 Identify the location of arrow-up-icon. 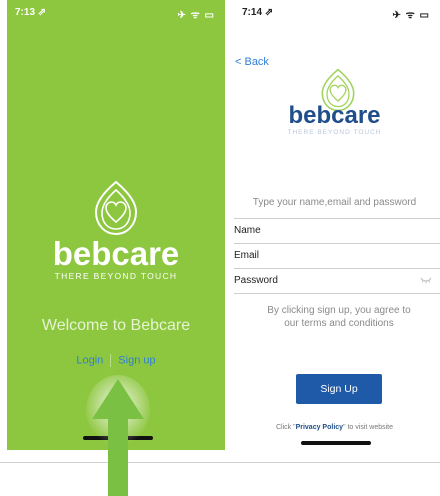
(118, 435).